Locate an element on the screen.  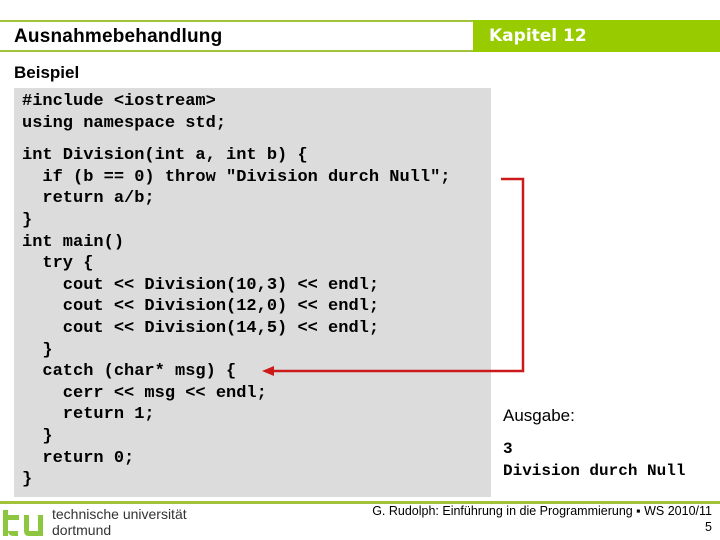
throw-to-catch-arrow is located at coordinates (393, 276).